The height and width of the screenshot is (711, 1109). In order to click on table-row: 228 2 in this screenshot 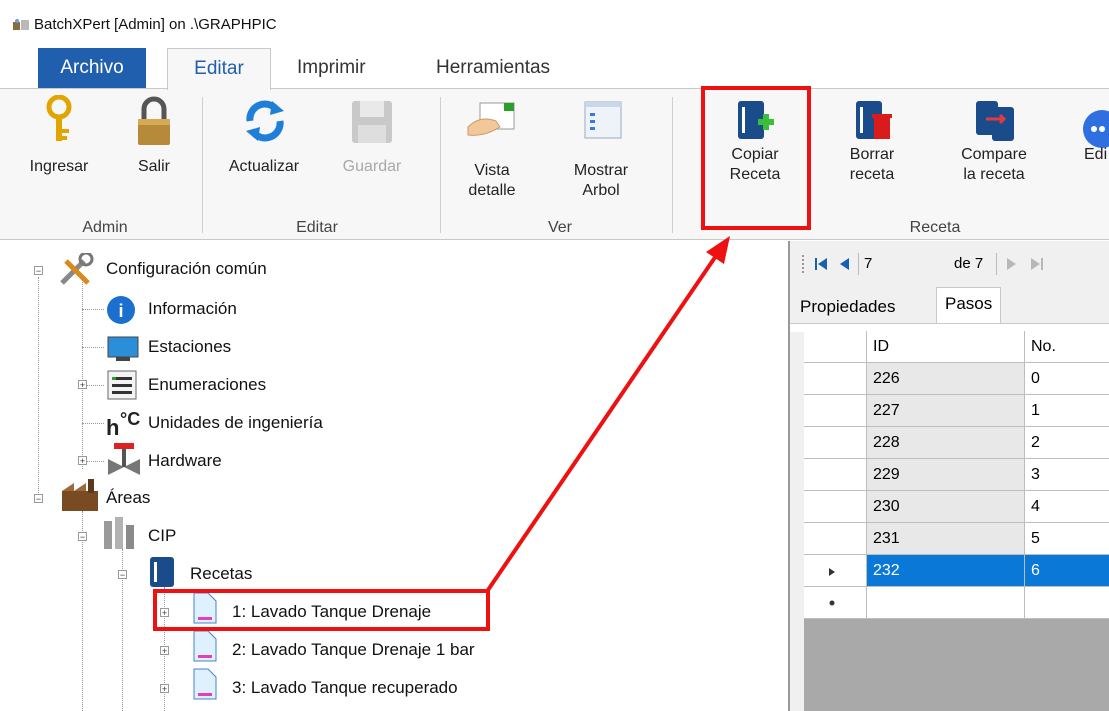, I will do `click(956, 443)`.